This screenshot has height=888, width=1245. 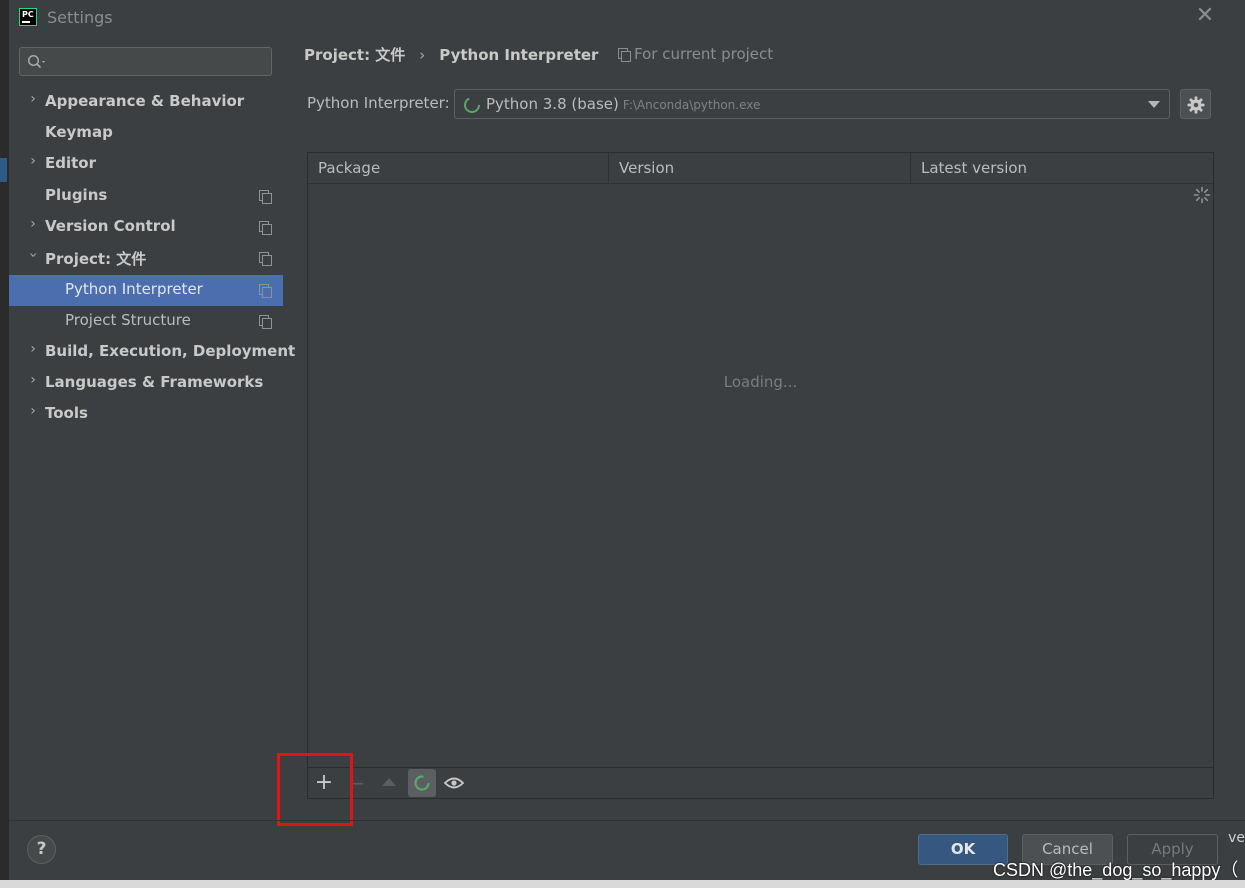 I want to click on column-header-version: Version, so click(x=760, y=168).